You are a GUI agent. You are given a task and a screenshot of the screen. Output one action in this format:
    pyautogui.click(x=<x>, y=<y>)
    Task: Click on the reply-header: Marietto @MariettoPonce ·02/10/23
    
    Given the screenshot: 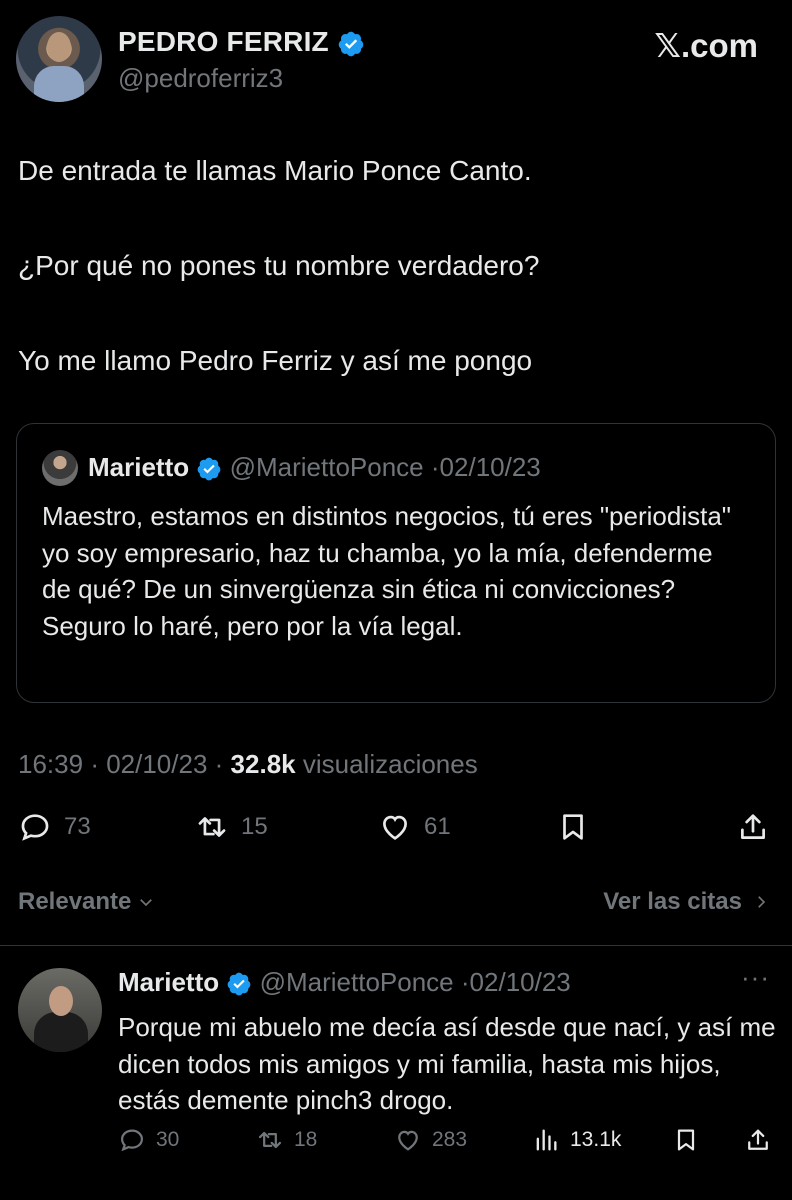 What is the action you would take?
    pyautogui.click(x=344, y=982)
    